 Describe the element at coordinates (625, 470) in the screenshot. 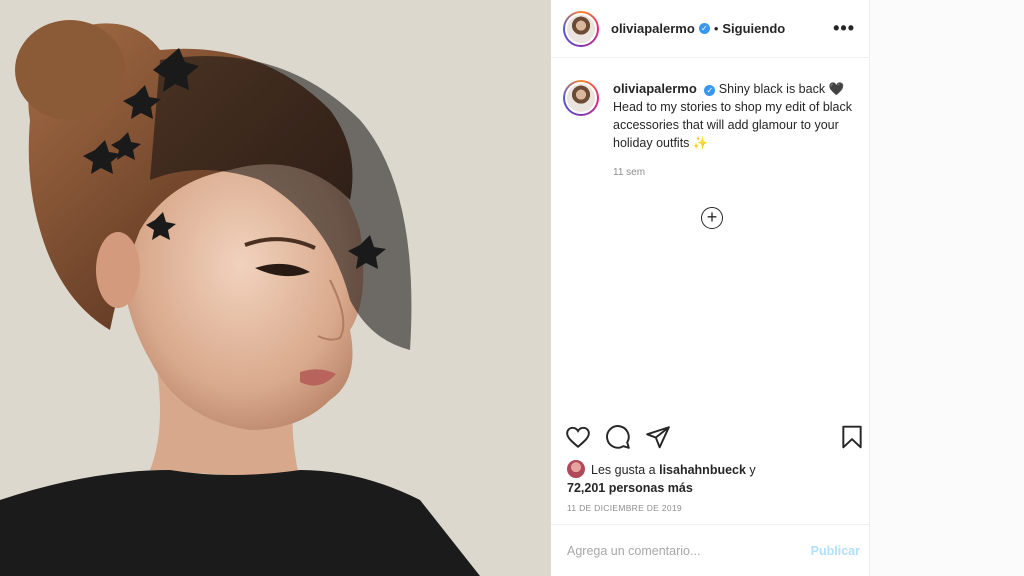

I see `likes-prefix: Les gusta a` at that location.